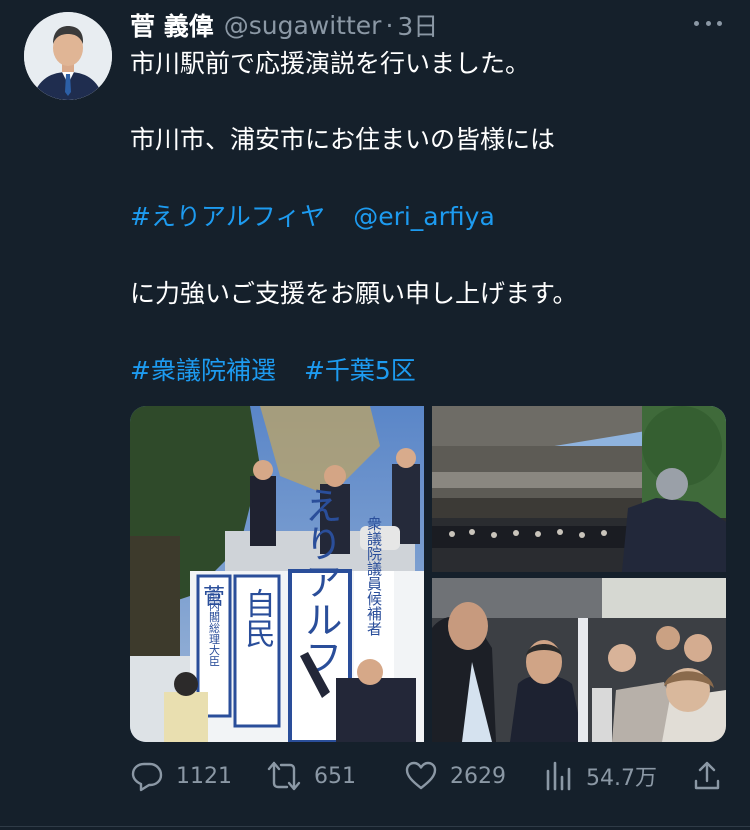 The image size is (750, 830). I want to click on sign-name: えりアルフ, so click(320, 581).